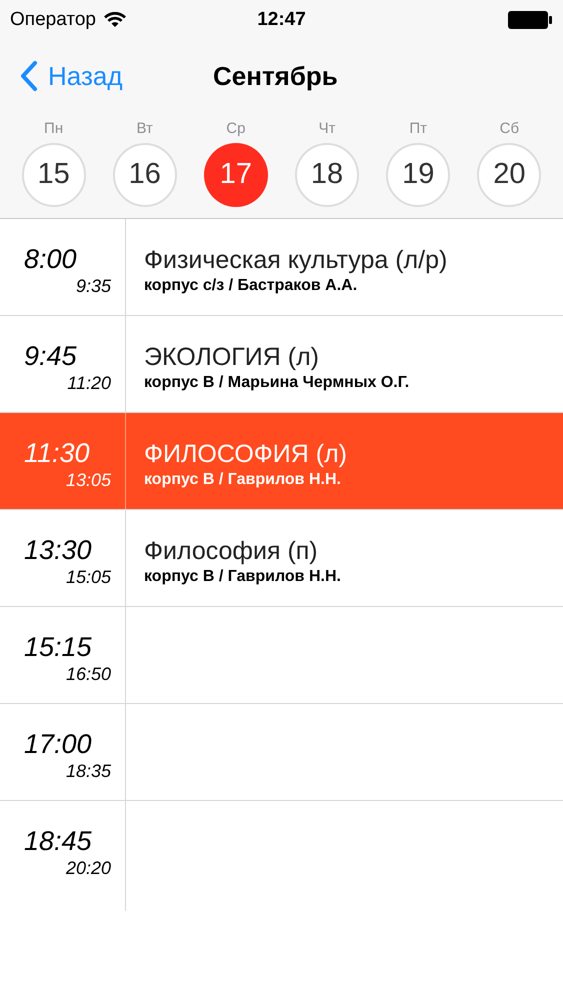 The image size is (563, 1000). I want to click on status-time: 12:47, so click(281, 20).